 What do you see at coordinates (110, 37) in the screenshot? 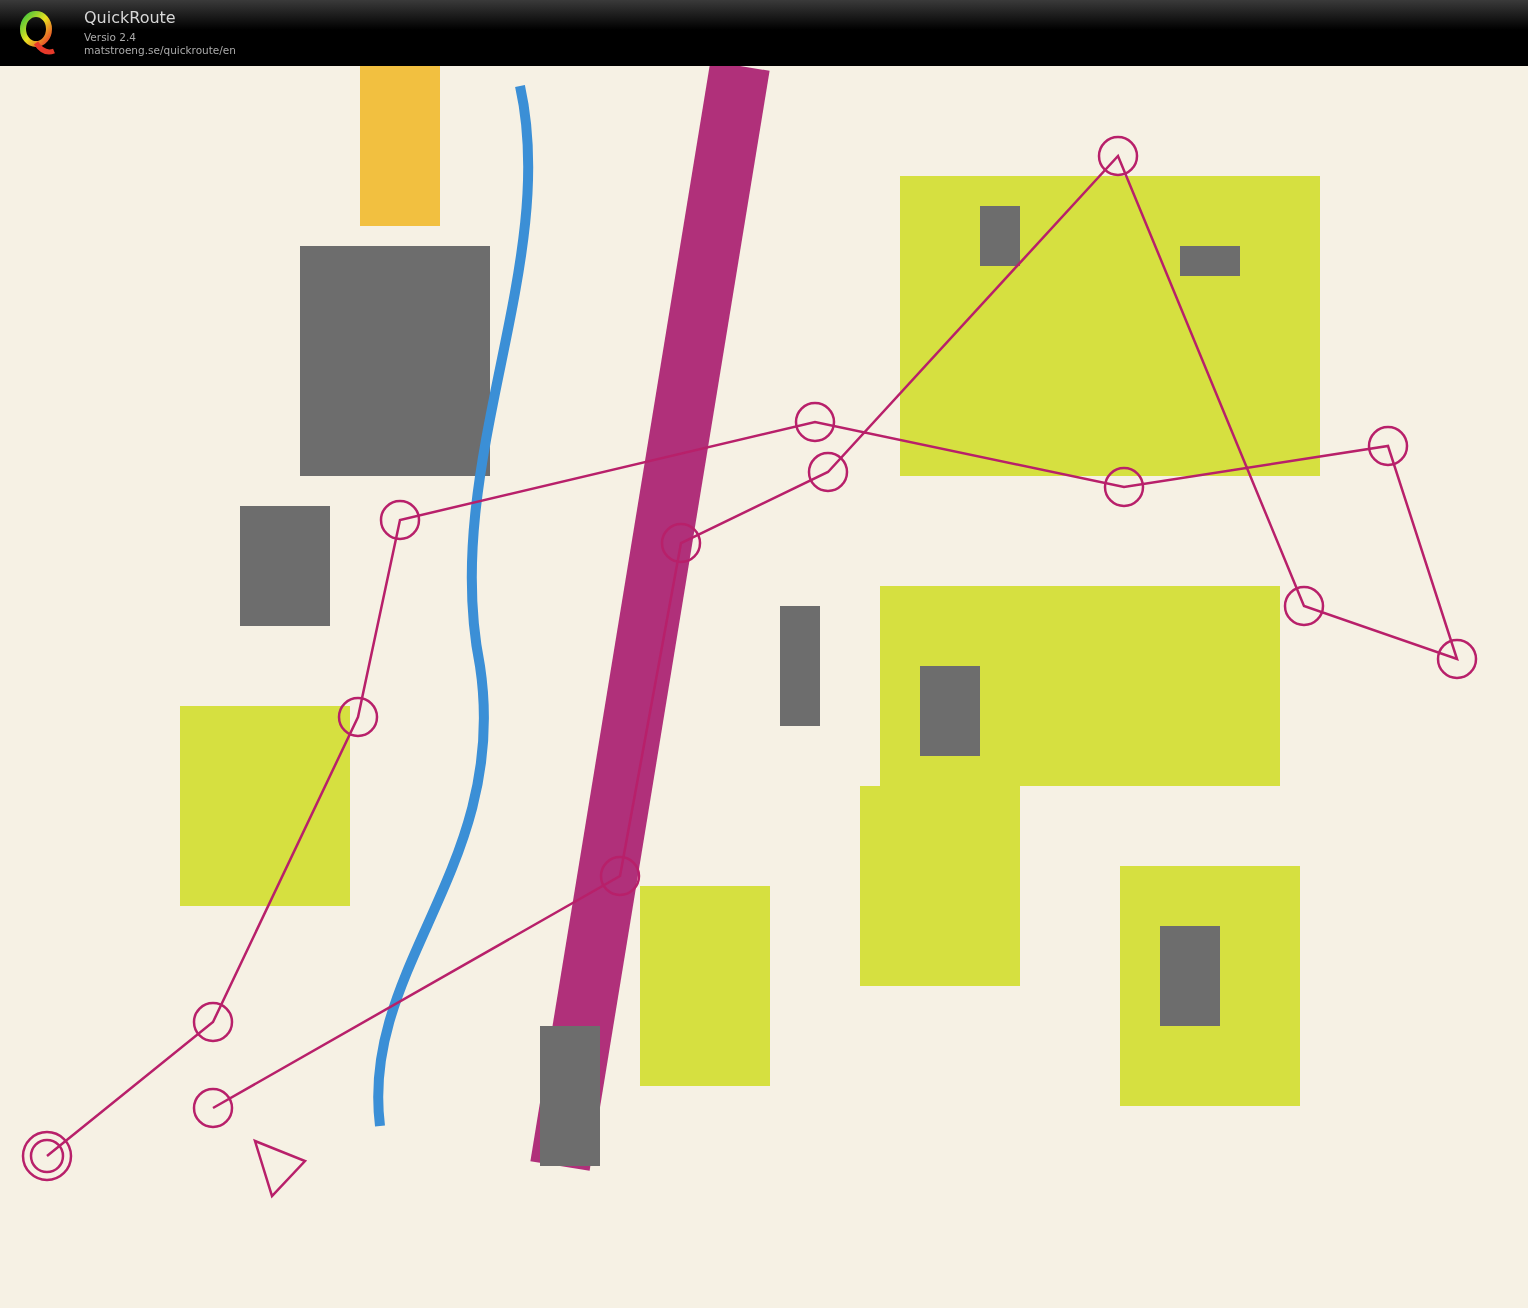
I see `version-text: Versio 2.4` at bounding box center [110, 37].